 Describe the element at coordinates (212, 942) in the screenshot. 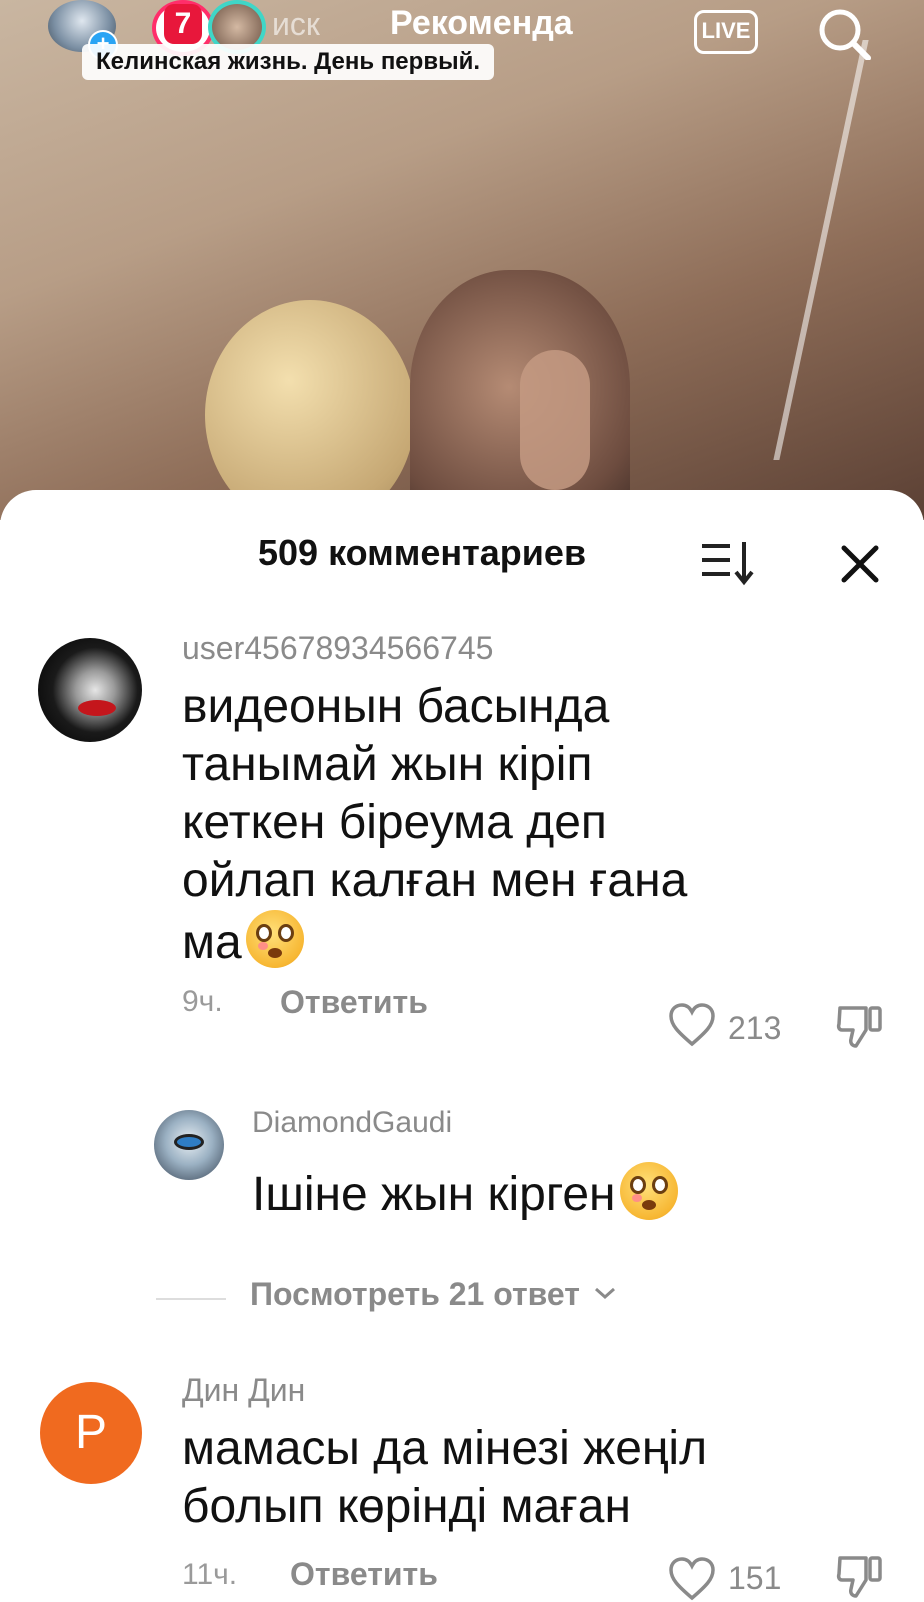

I see `comment-line-text: ма` at that location.